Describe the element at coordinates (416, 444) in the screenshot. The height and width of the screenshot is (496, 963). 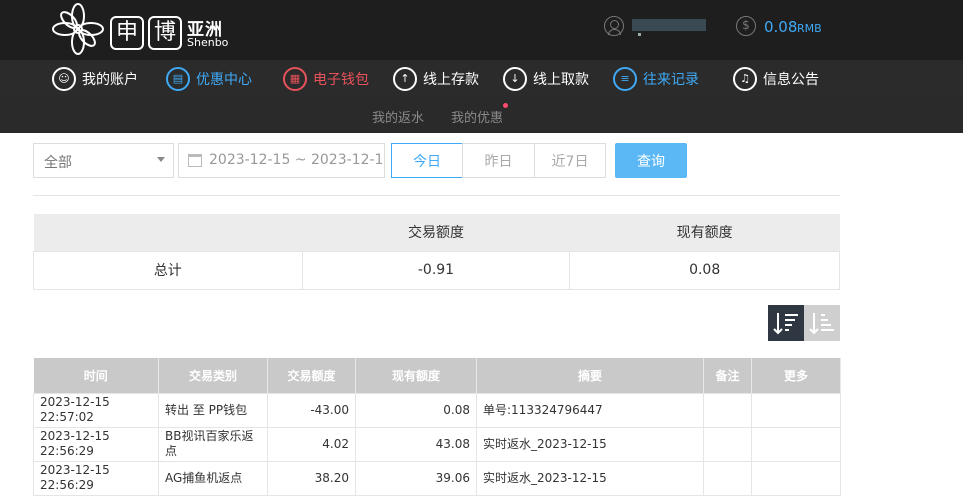
I see `cell-balance: 43.08` at that location.